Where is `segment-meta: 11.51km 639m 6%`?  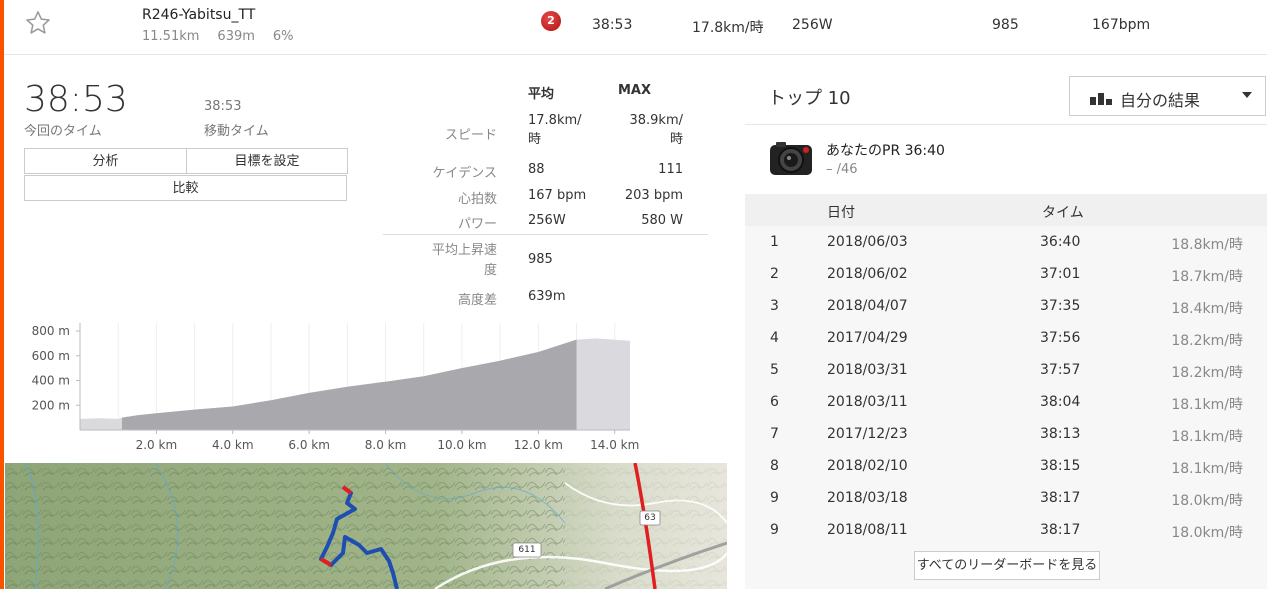
segment-meta: 11.51km 639m 6% is located at coordinates (227, 36).